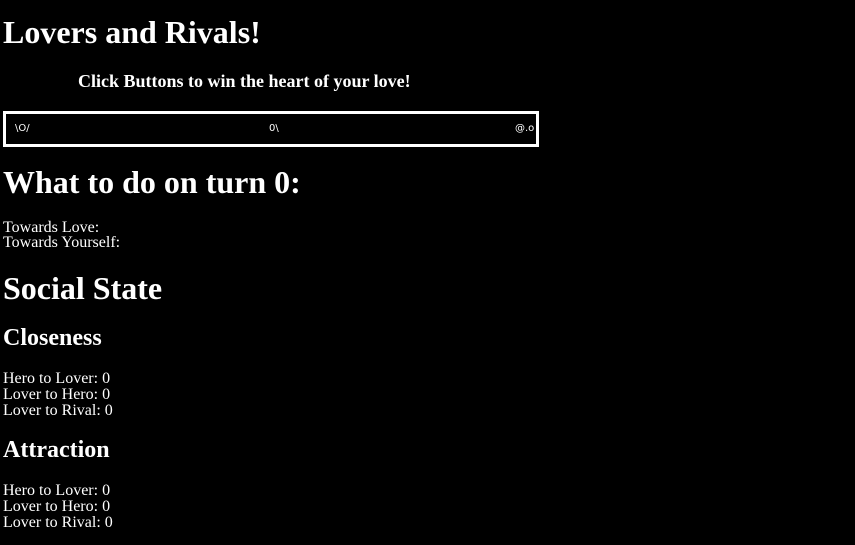 This screenshot has height=545, width=855. I want to click on turn-heading-suffix: :, so click(295, 182).